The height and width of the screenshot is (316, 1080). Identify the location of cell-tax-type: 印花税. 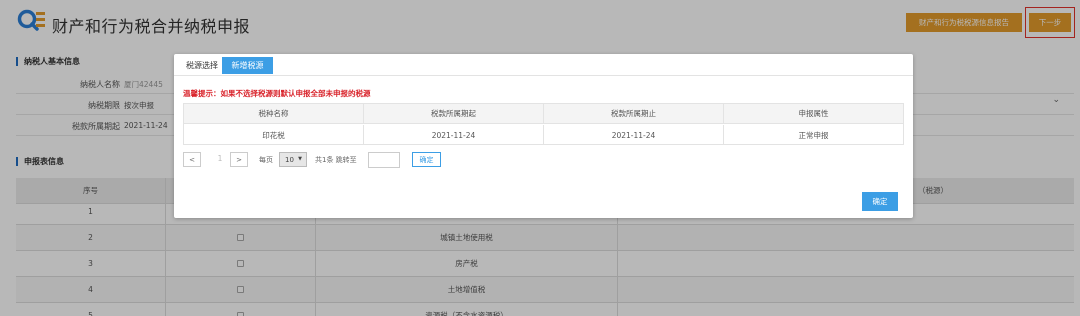
(274, 135).